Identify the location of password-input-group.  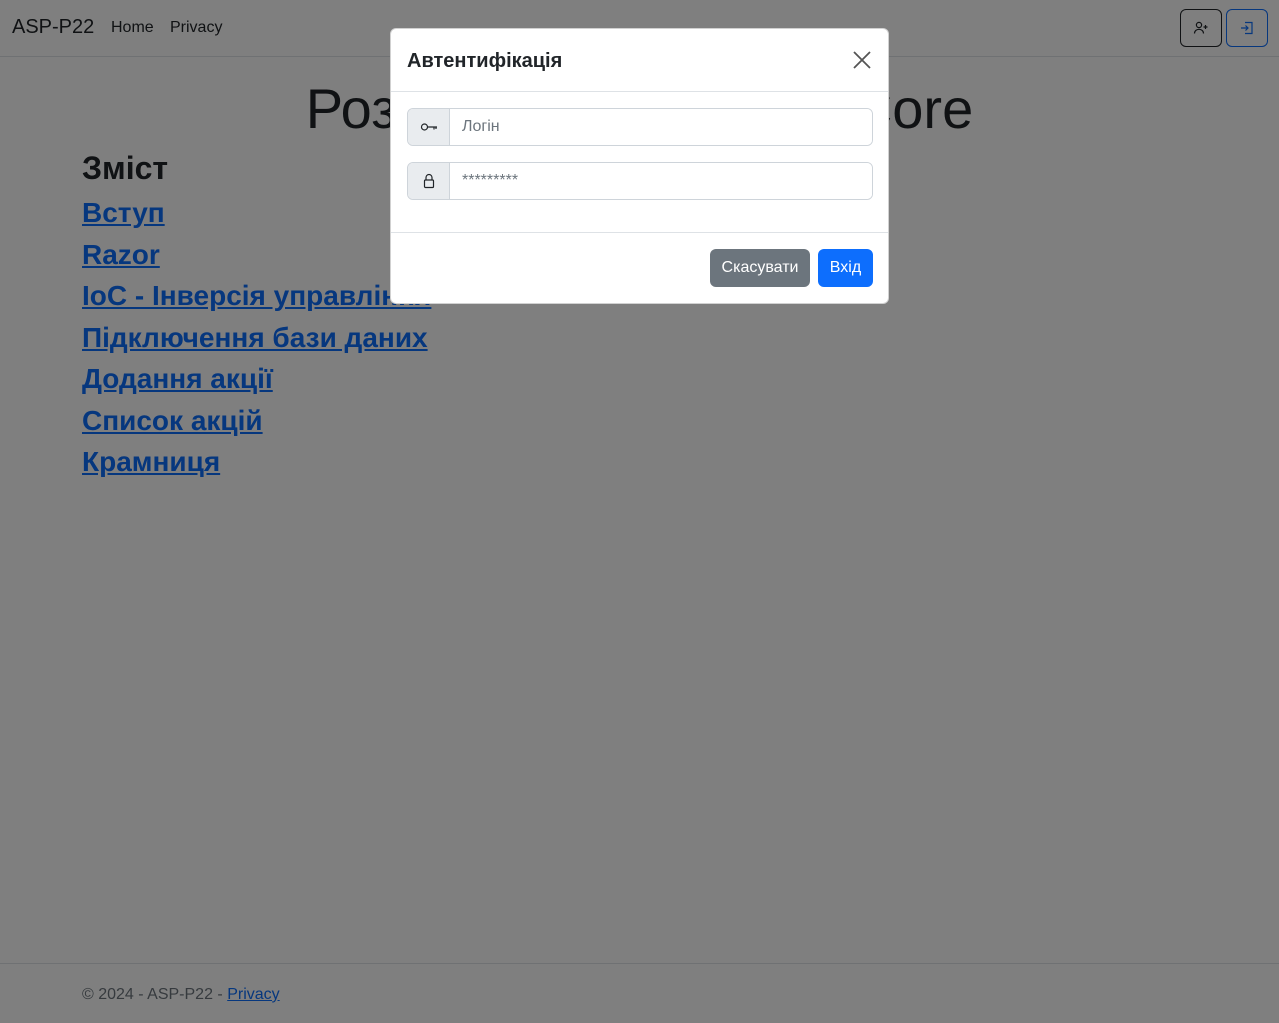
(640, 181).